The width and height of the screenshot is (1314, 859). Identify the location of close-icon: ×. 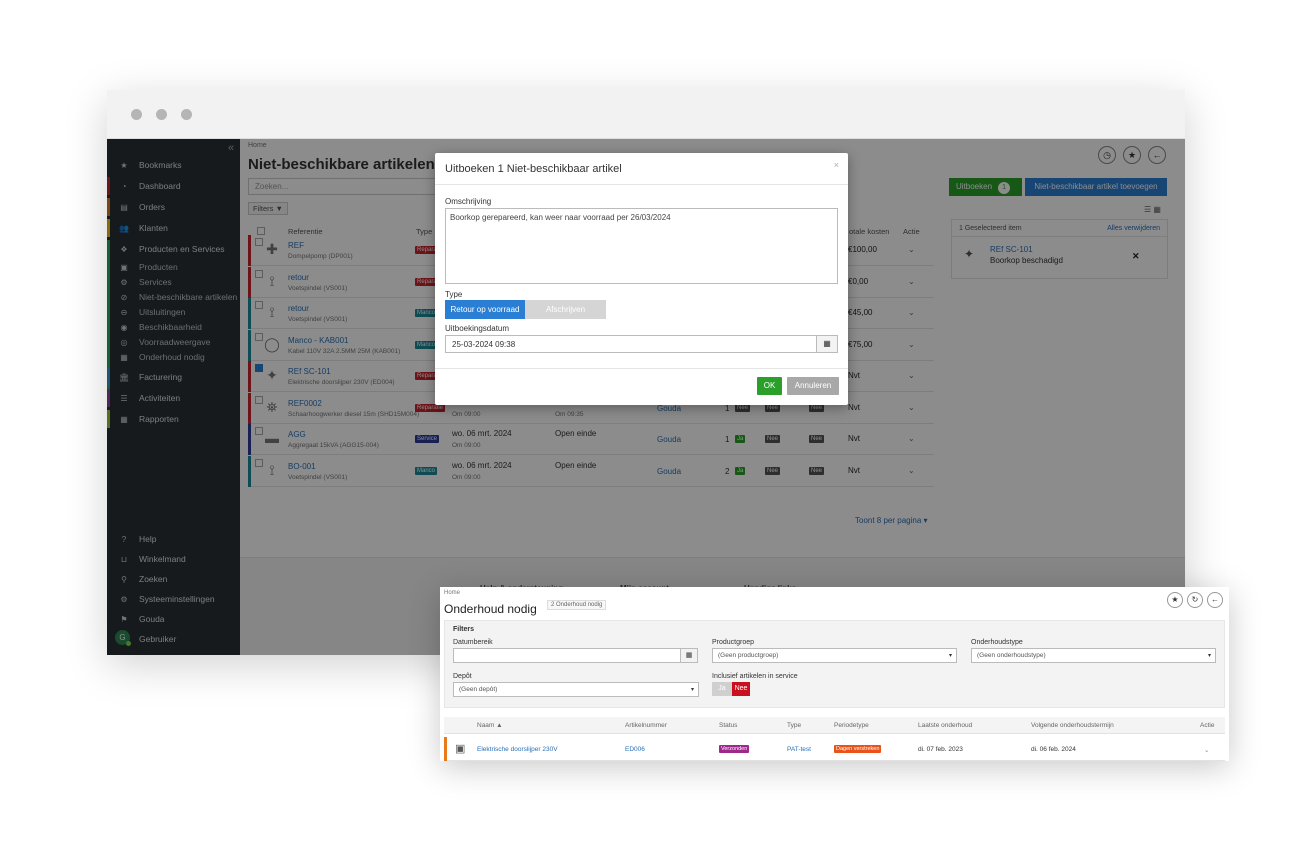
(836, 165).